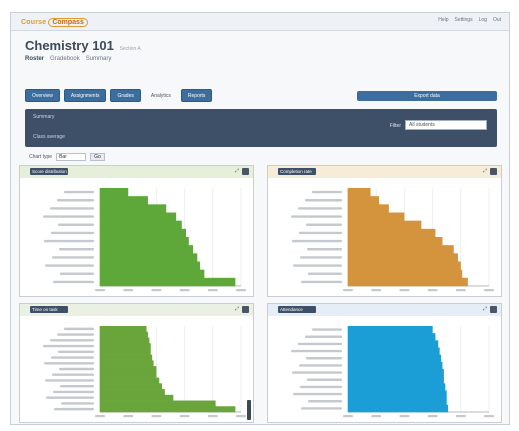 The height and width of the screenshot is (431, 519). I want to click on tab-assignments: Assignments, so click(85, 95).